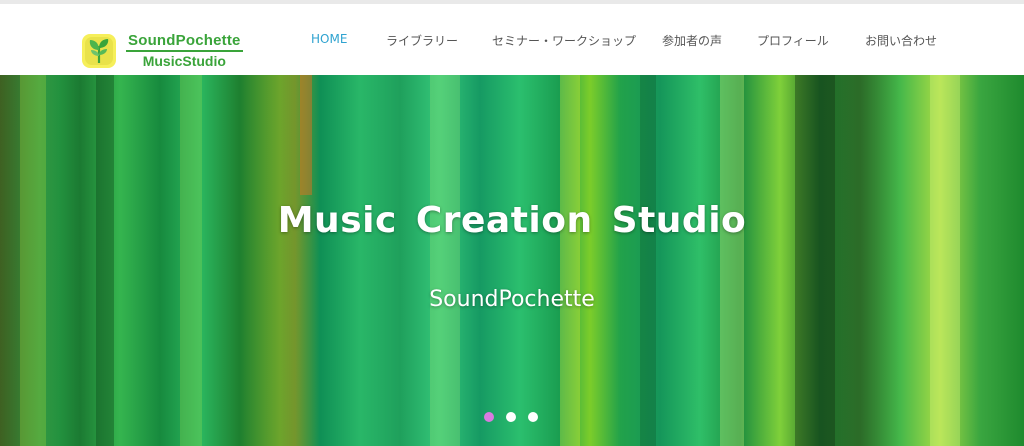 The width and height of the screenshot is (1024, 446). I want to click on nav-contact: お問い合わせ, so click(901, 40).